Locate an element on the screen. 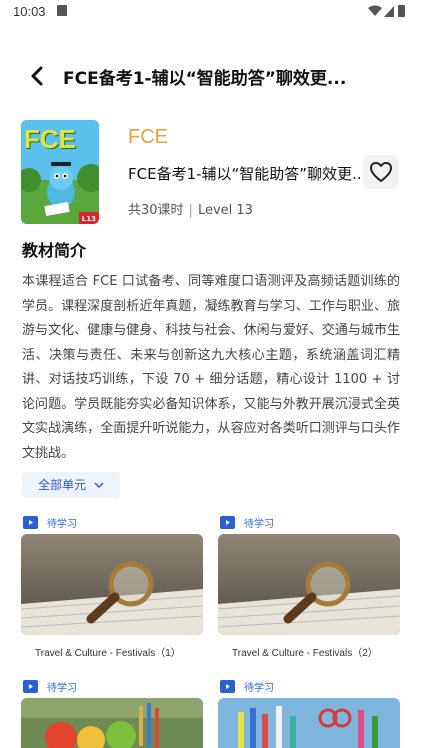  chevron-down-icon is located at coordinates (99, 485).